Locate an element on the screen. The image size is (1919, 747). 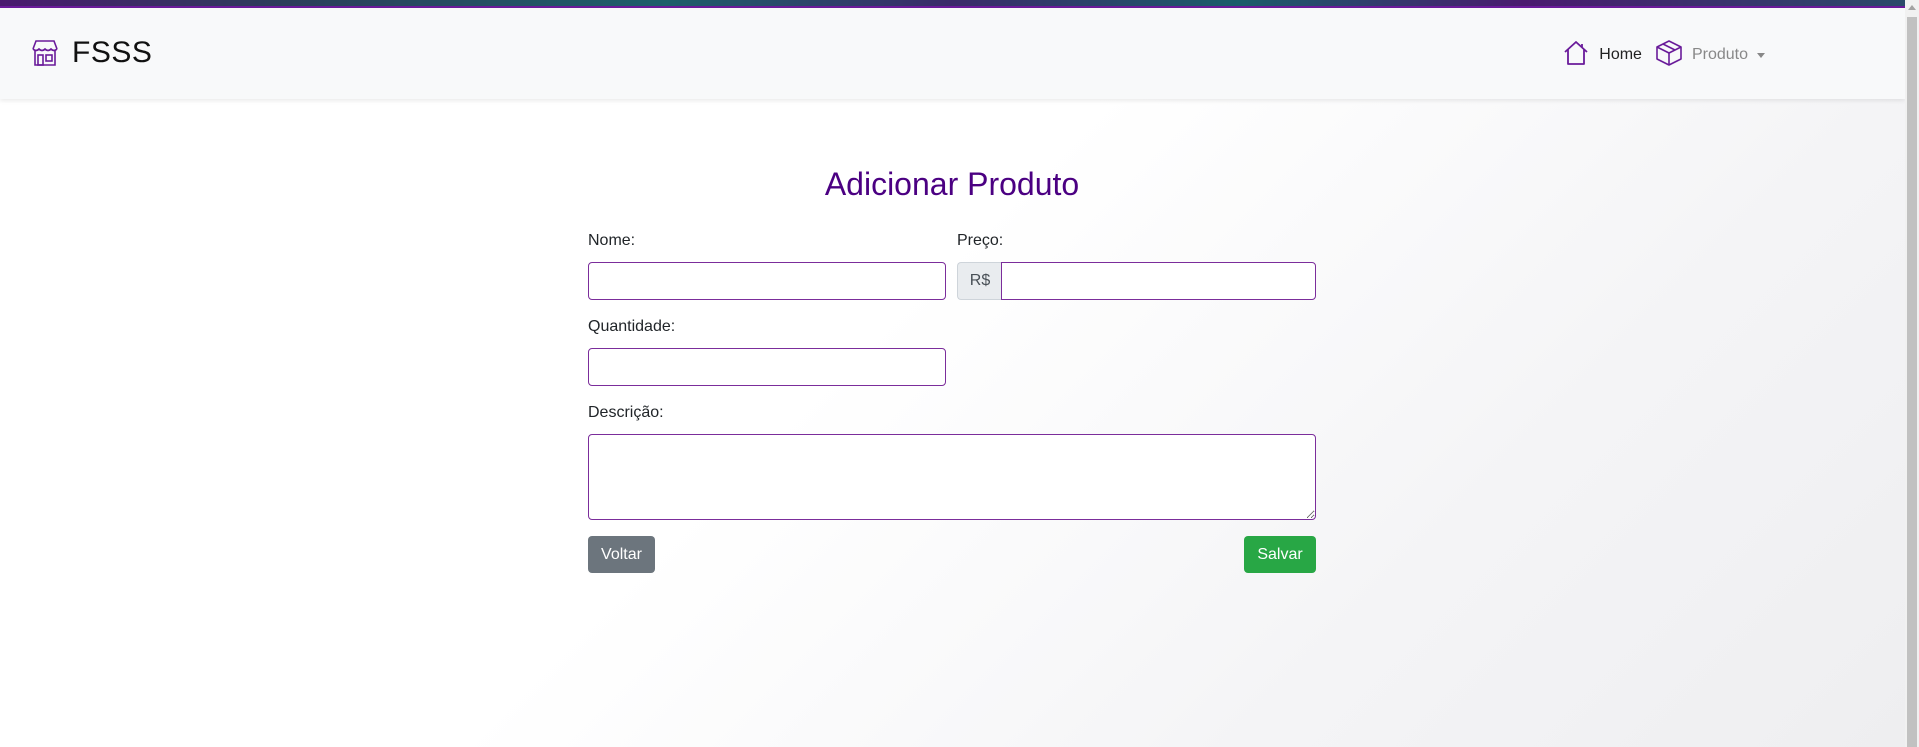
nav-home-label: Home is located at coordinates (1620, 54).